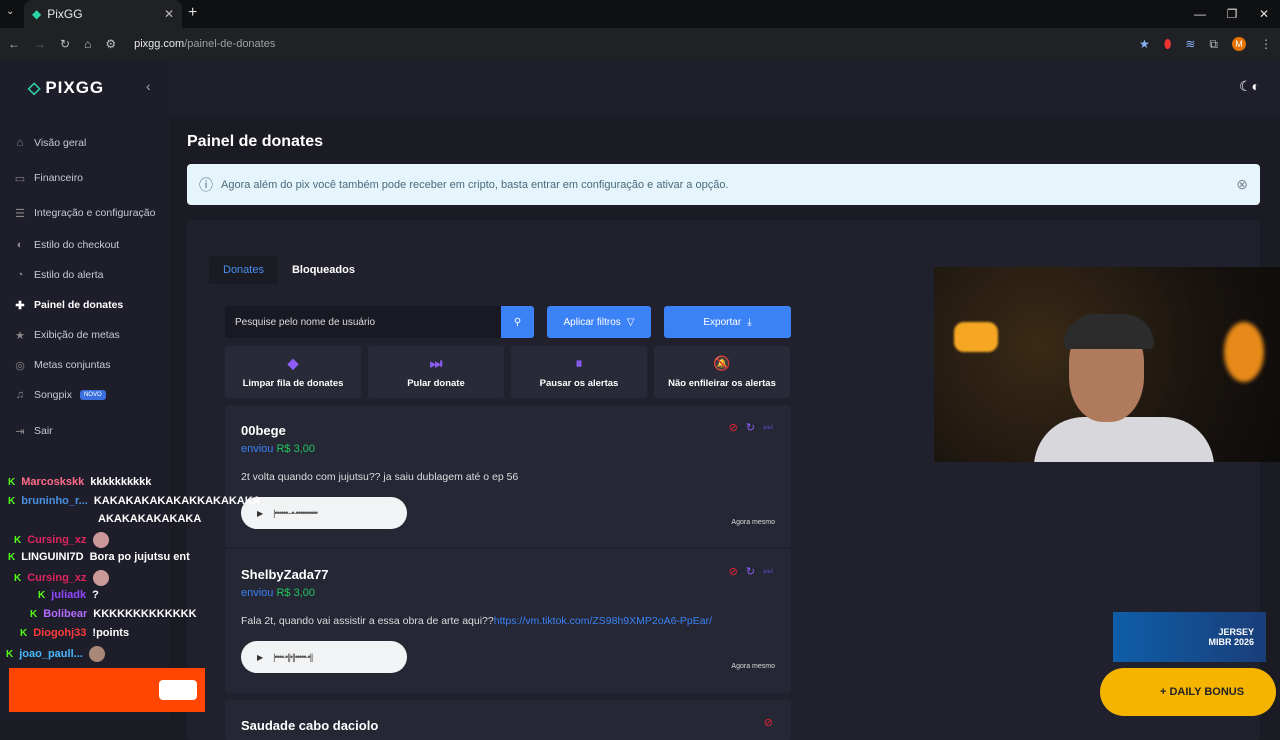  Describe the element at coordinates (1236, 632) in the screenshot. I see `jersey-line1: JERSEY` at that location.